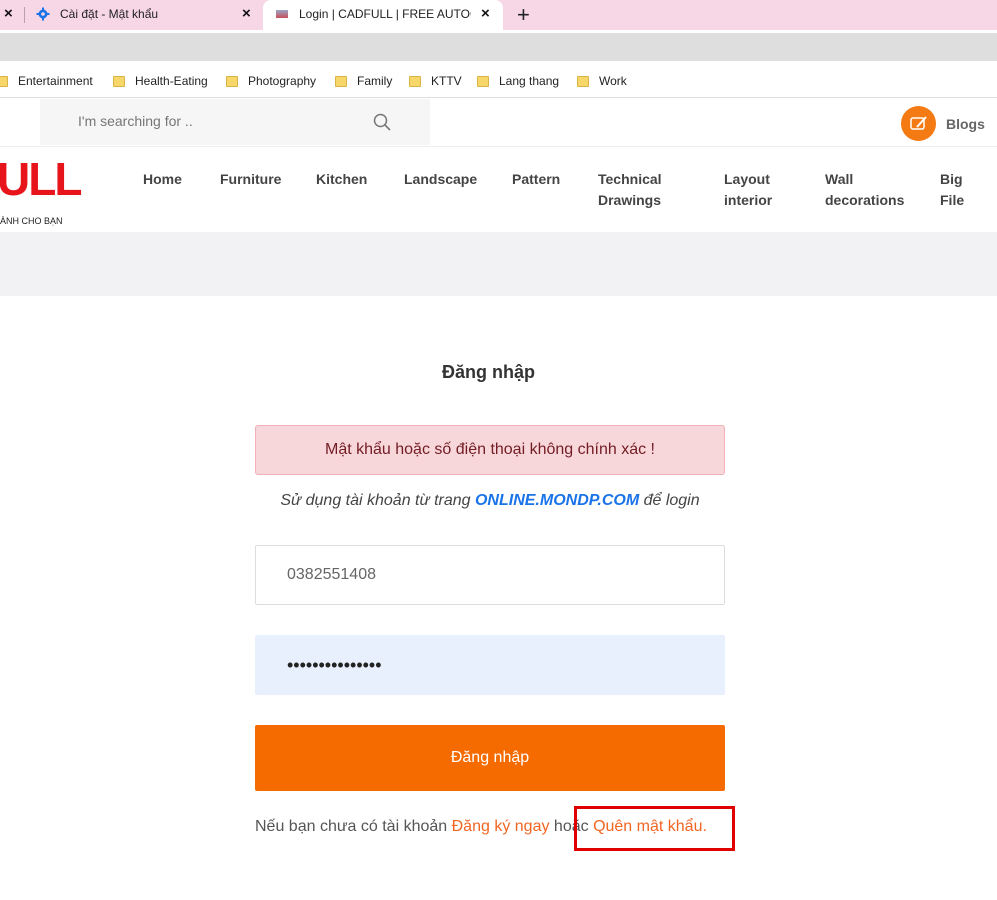  Describe the element at coordinates (839, 179) in the screenshot. I see `nav-label: Wall` at that location.